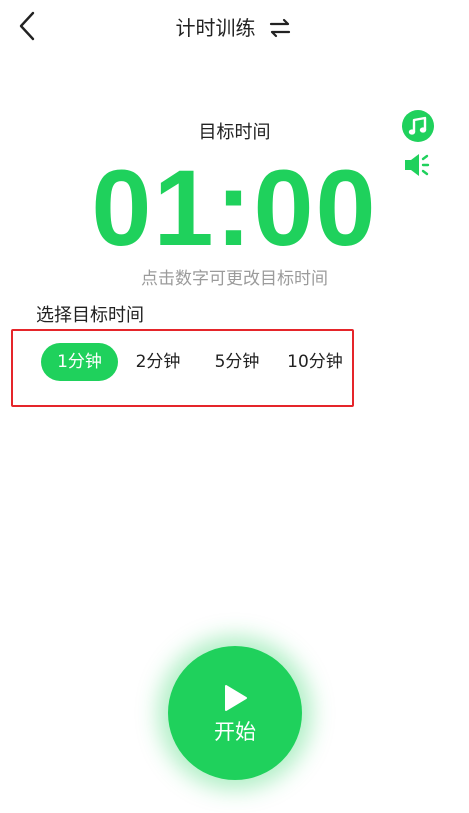 The image size is (469, 813). Describe the element at coordinates (236, 698) in the screenshot. I see `play-icon` at that location.